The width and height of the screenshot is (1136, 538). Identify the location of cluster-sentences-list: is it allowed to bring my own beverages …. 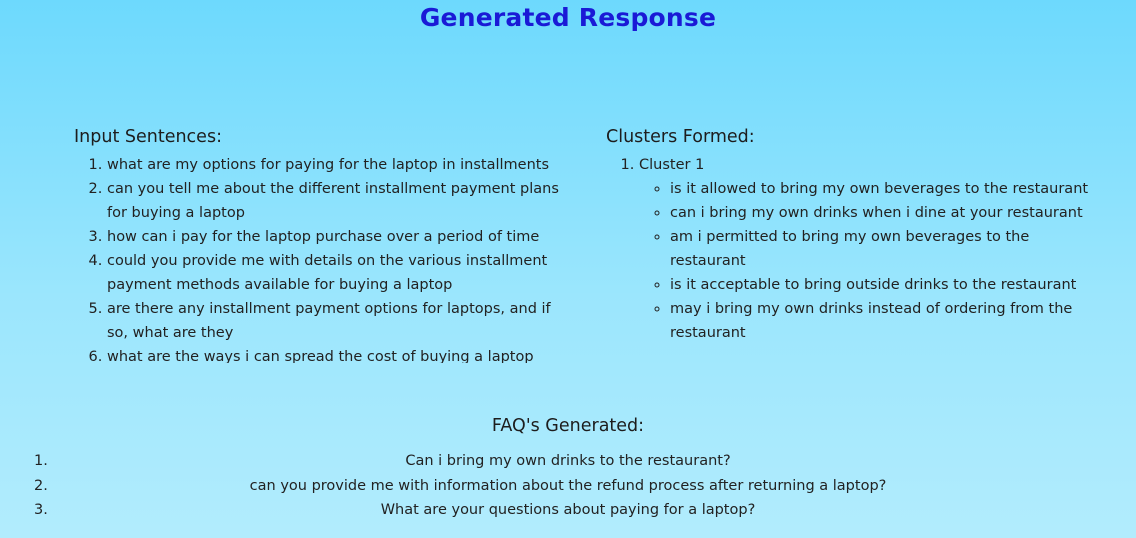
(872, 261).